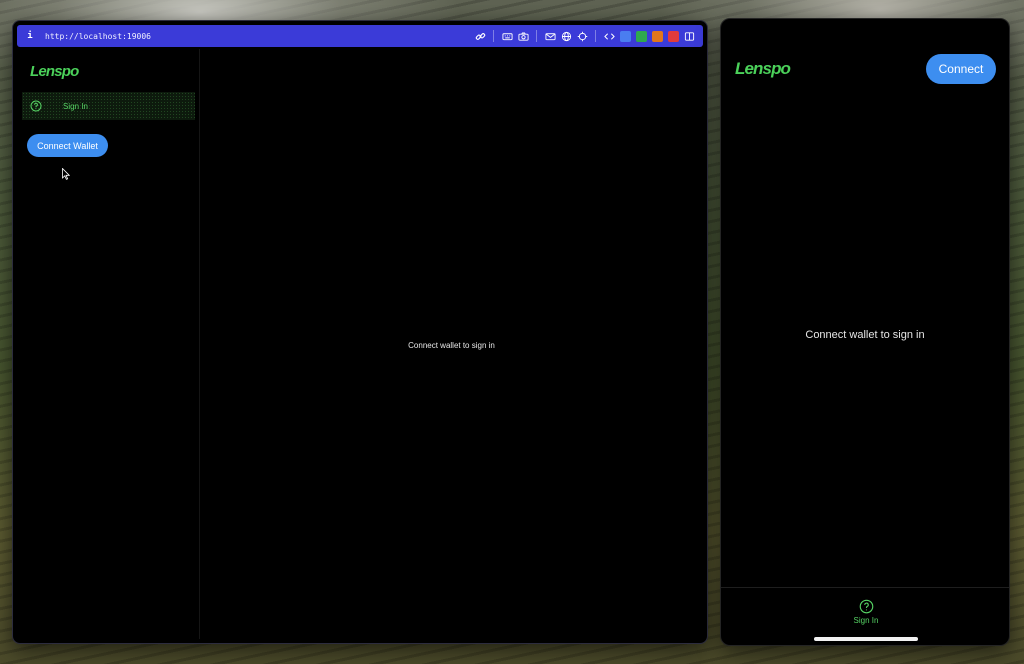 The image size is (1024, 664). Describe the element at coordinates (360, 36) in the screenshot. I see `browser-toolbar: i http://localhost:19006` at that location.